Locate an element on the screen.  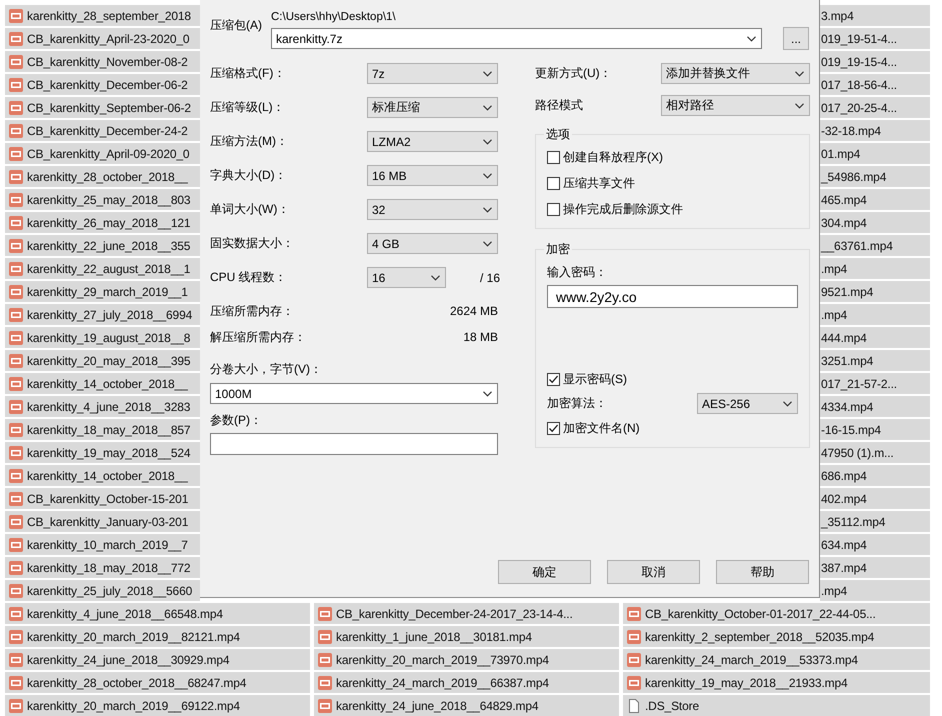
file-item: karenkitty_19_may_2018__21933.mp4 is located at coordinates (776, 682).